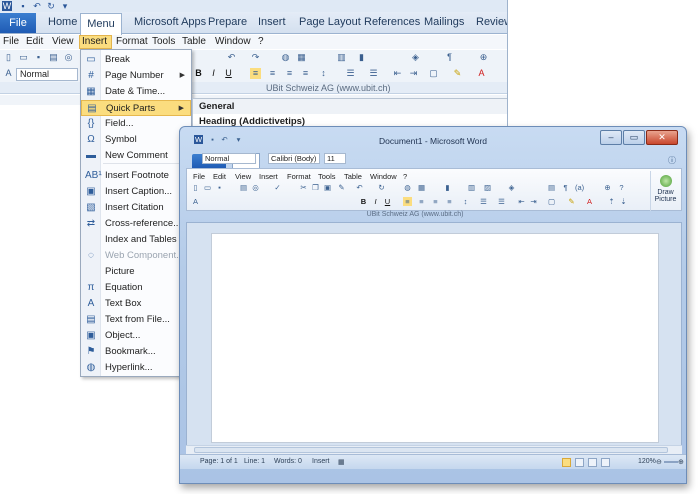 The height and width of the screenshot is (494, 700). I want to click on grow-font-icon: ⇡, so click(611, 201).